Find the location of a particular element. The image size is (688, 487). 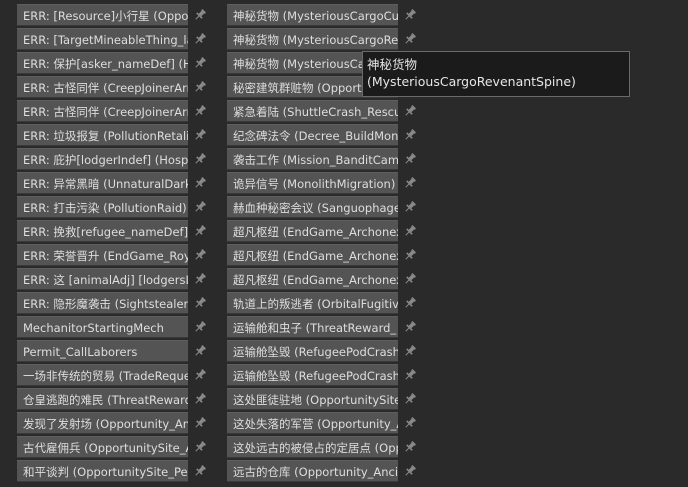

quest-button: 运输舱和虫子 (ThreatReward_ is located at coordinates (312, 327).